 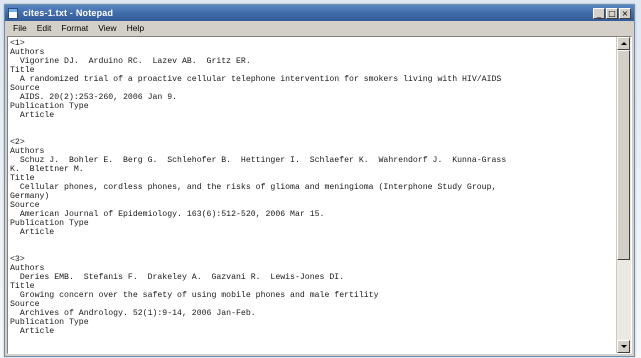 What do you see at coordinates (17, 142) in the screenshot?
I see `text-line: <2>` at bounding box center [17, 142].